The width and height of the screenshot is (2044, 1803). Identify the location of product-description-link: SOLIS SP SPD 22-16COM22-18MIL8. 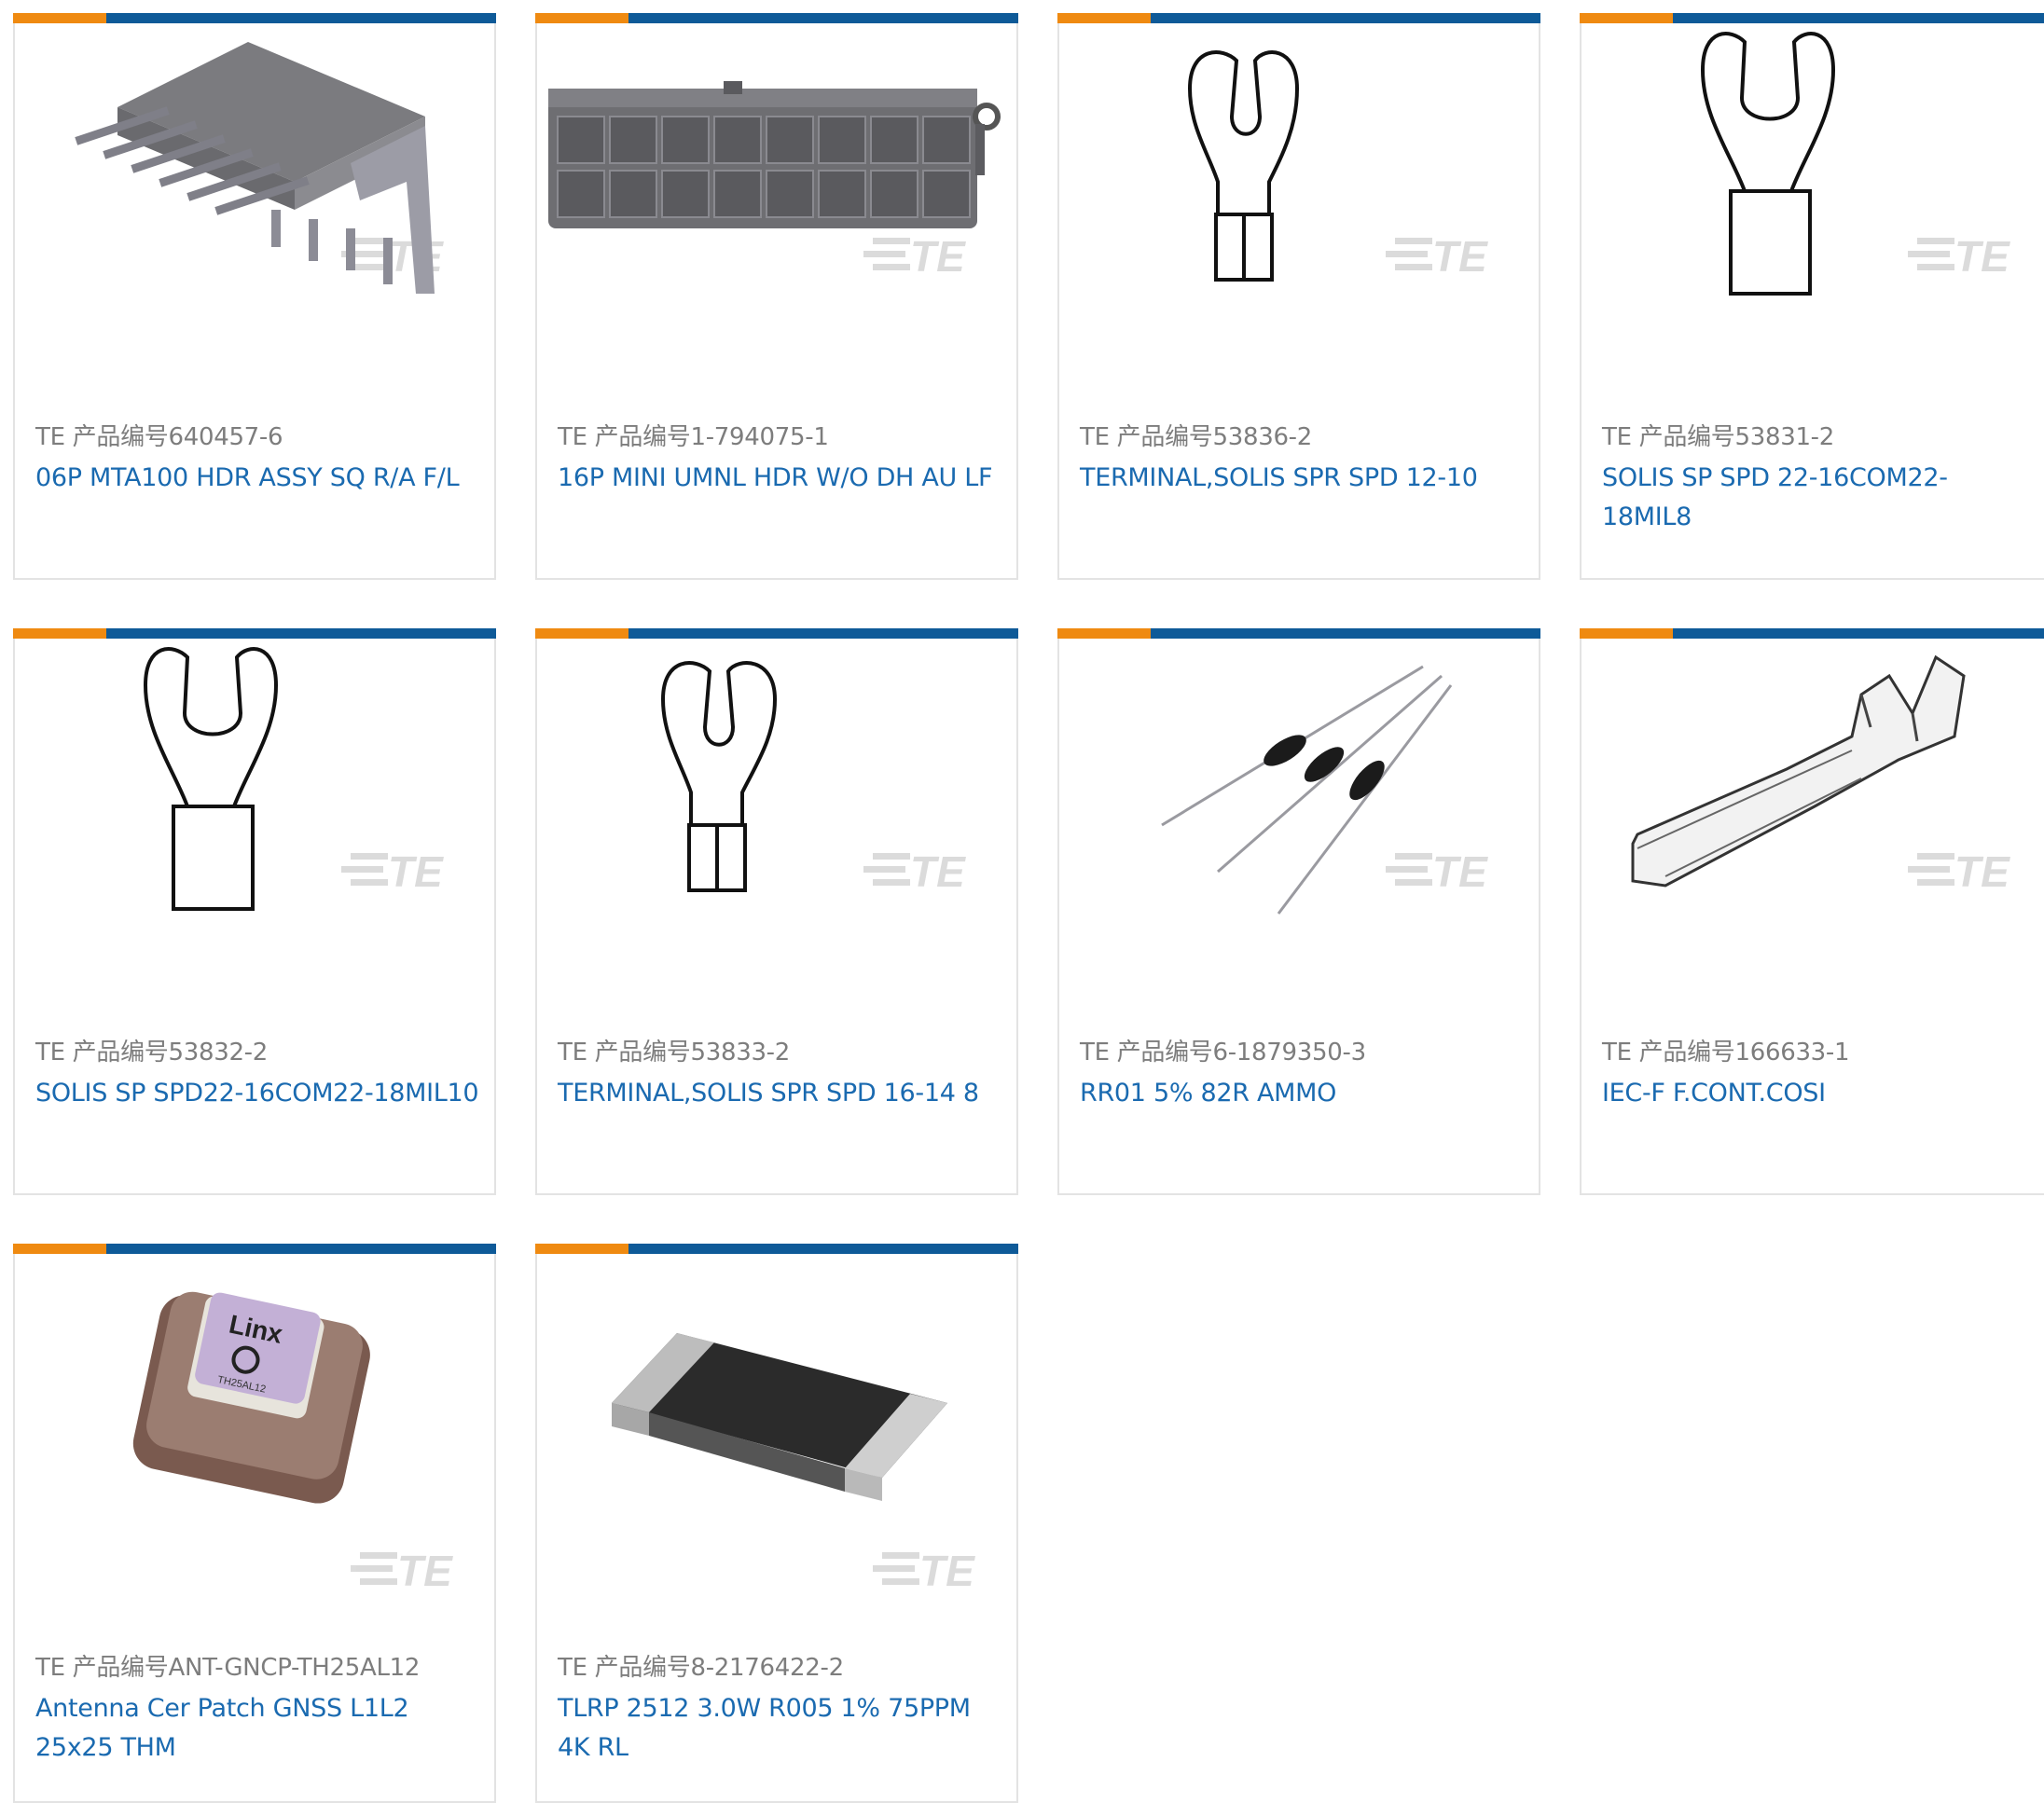
(1819, 498).